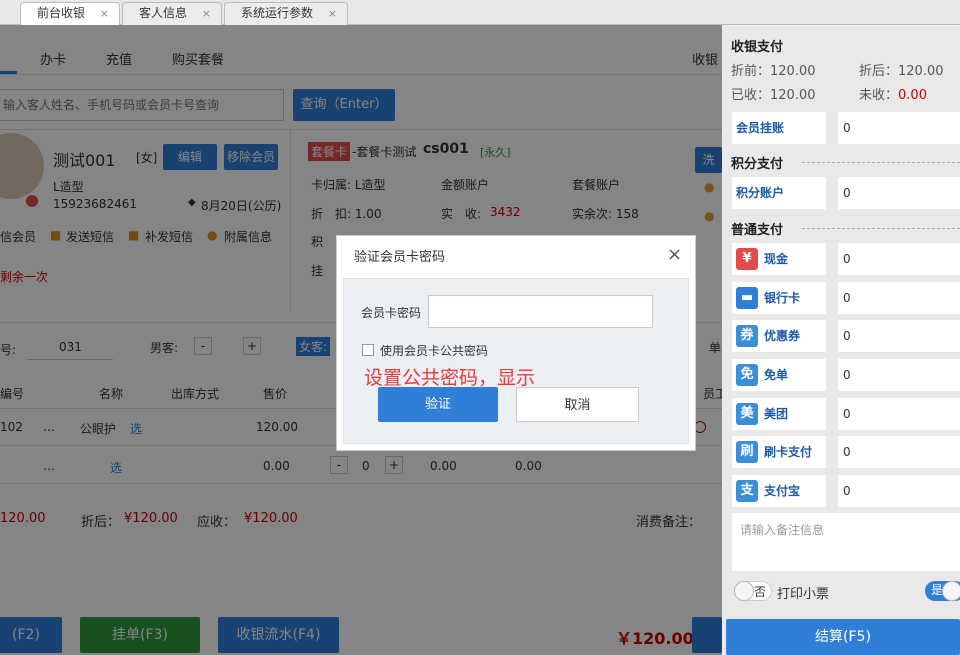 Image resolution: width=960 pixels, height=655 pixels. Describe the element at coordinates (760, 592) in the screenshot. I see `toggle-no-label: 否` at that location.